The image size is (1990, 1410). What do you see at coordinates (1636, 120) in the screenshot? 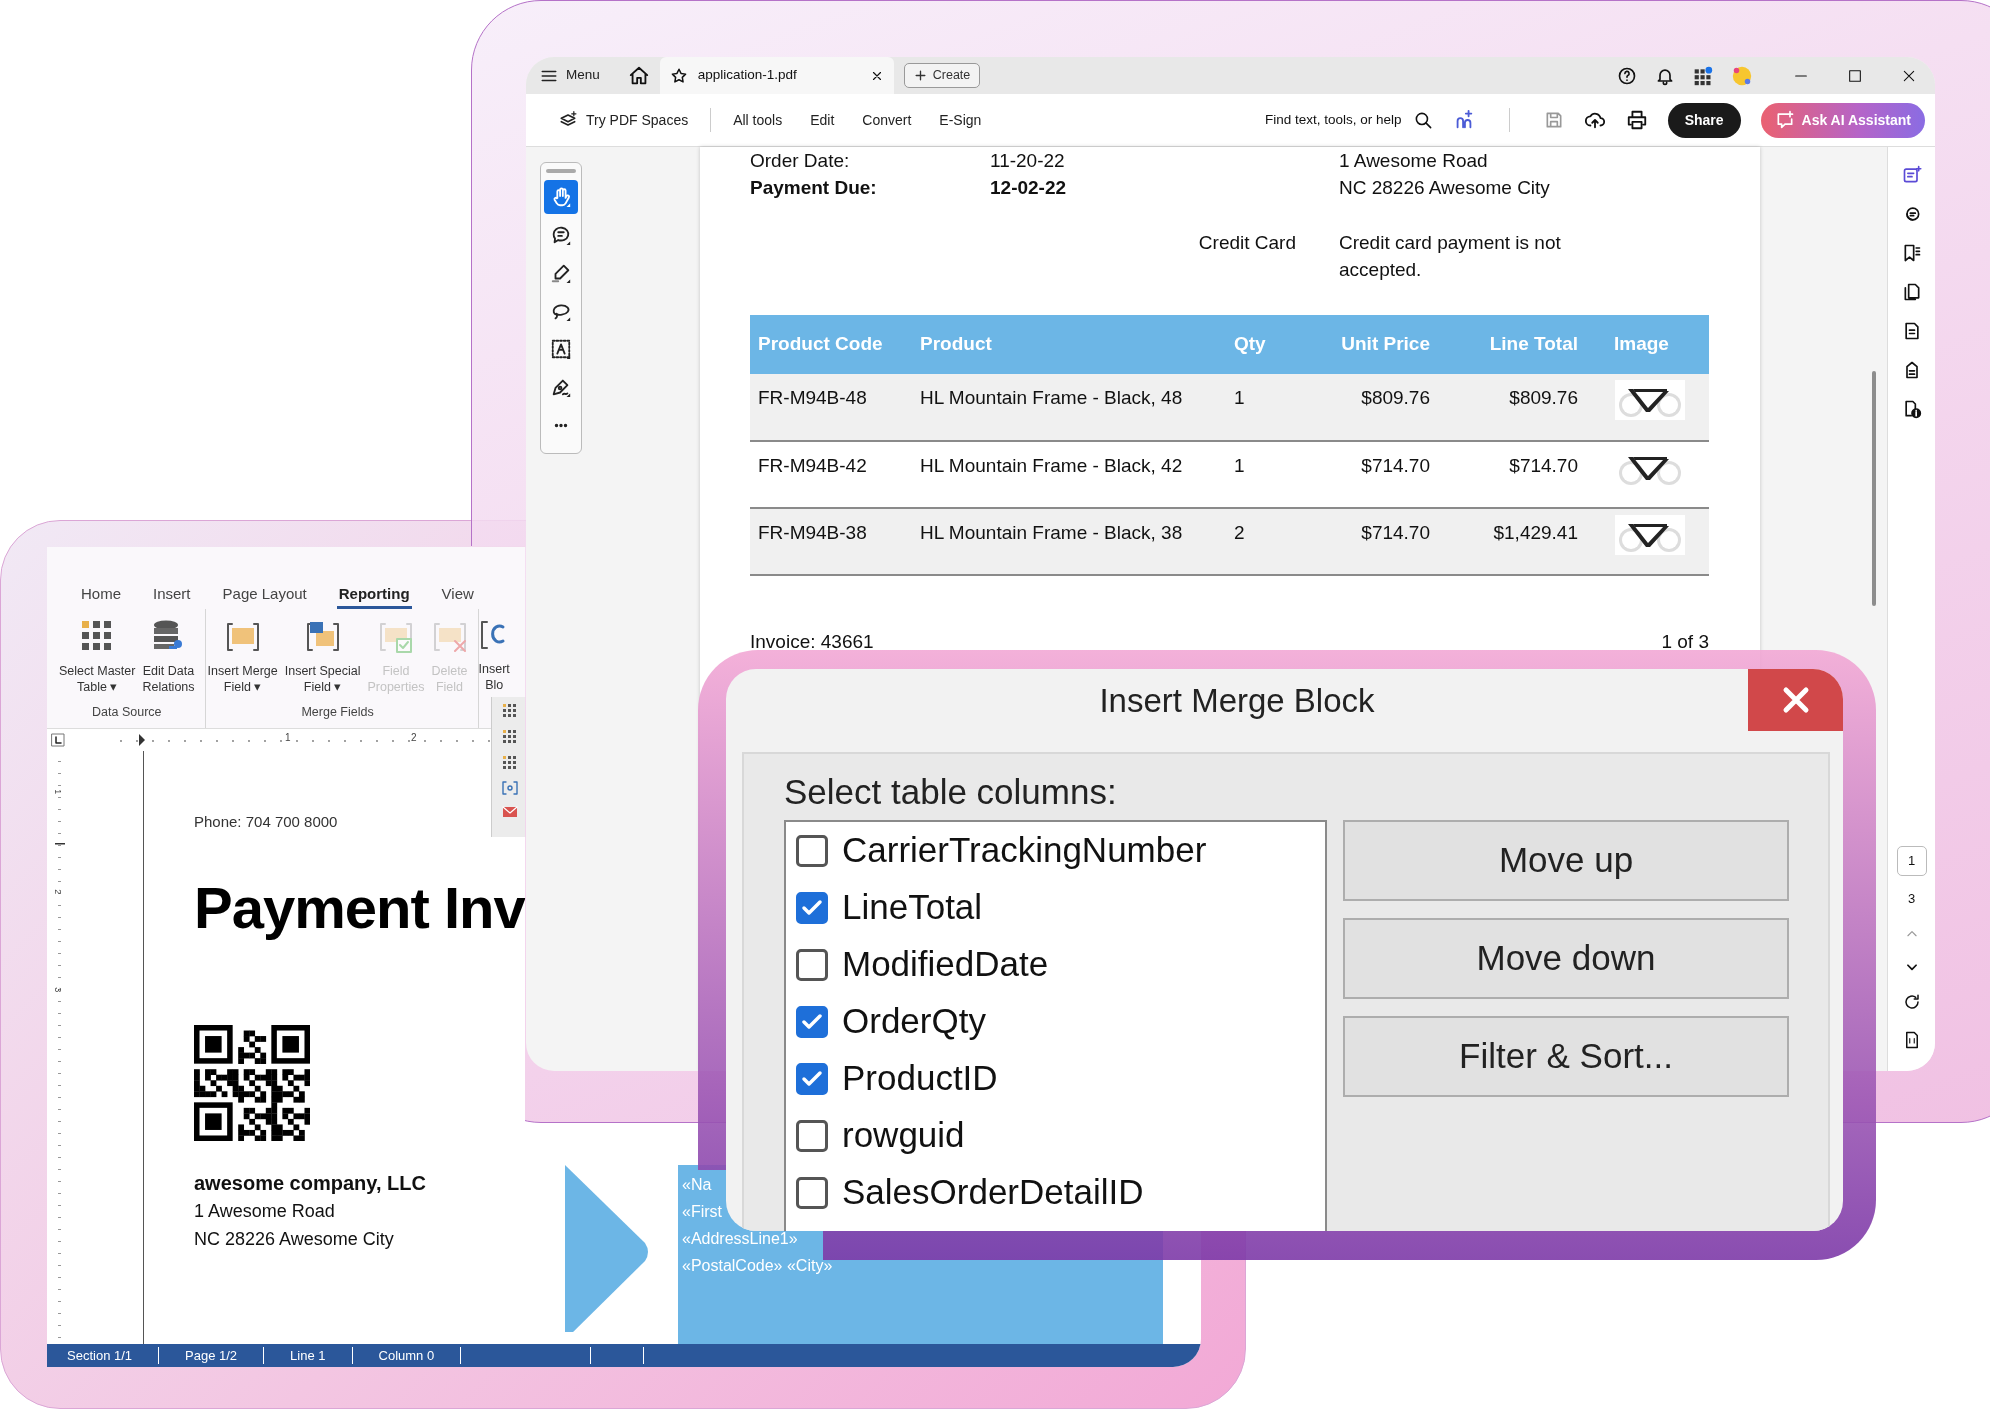
I see `print-icon` at bounding box center [1636, 120].